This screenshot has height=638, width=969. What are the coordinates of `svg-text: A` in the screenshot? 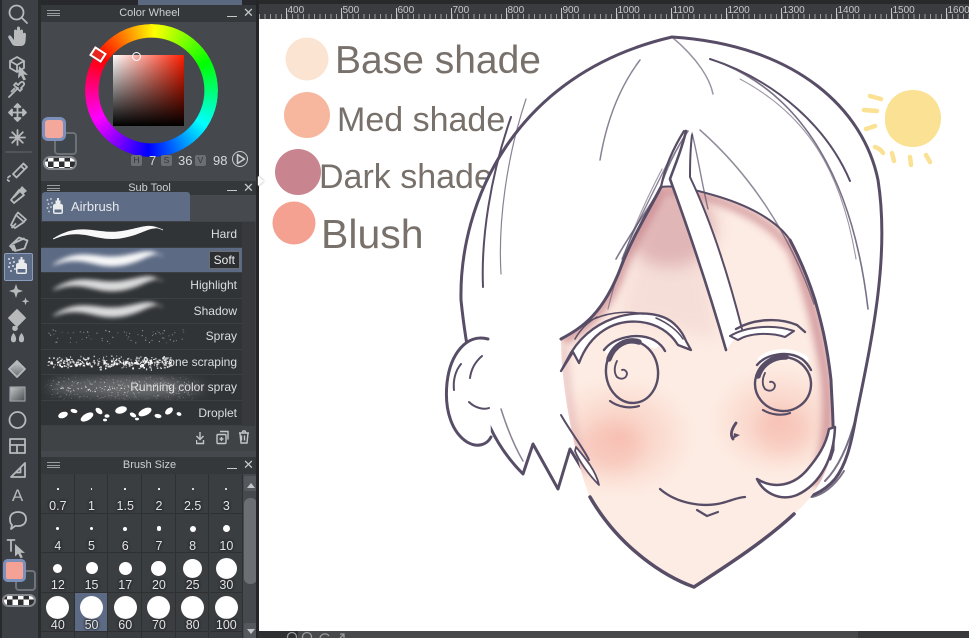 It's located at (18, 495).